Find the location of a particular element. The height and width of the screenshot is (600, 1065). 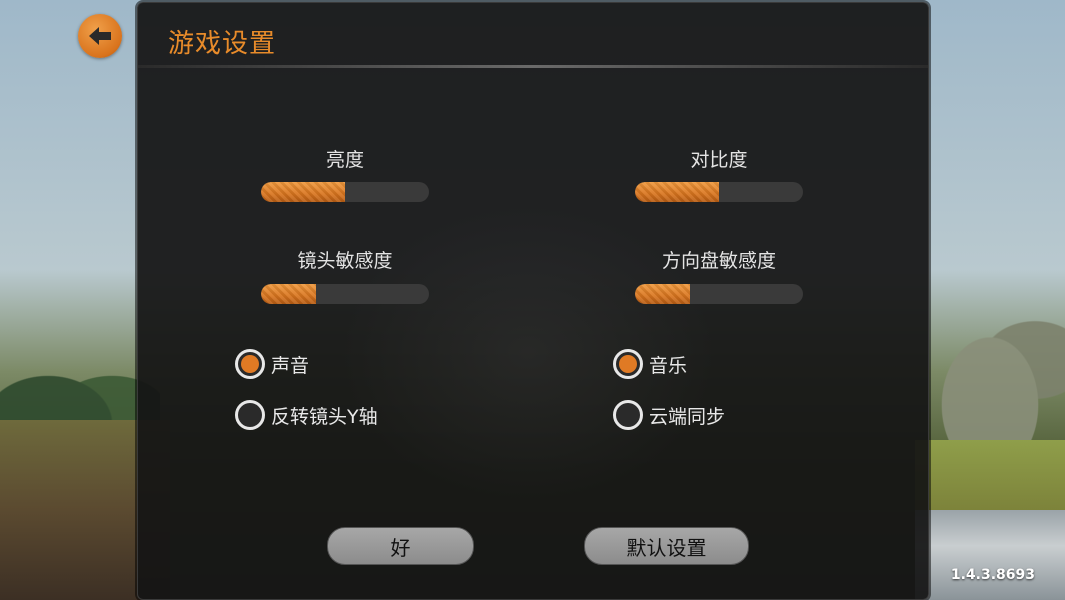

music-radio is located at coordinates (628, 364).